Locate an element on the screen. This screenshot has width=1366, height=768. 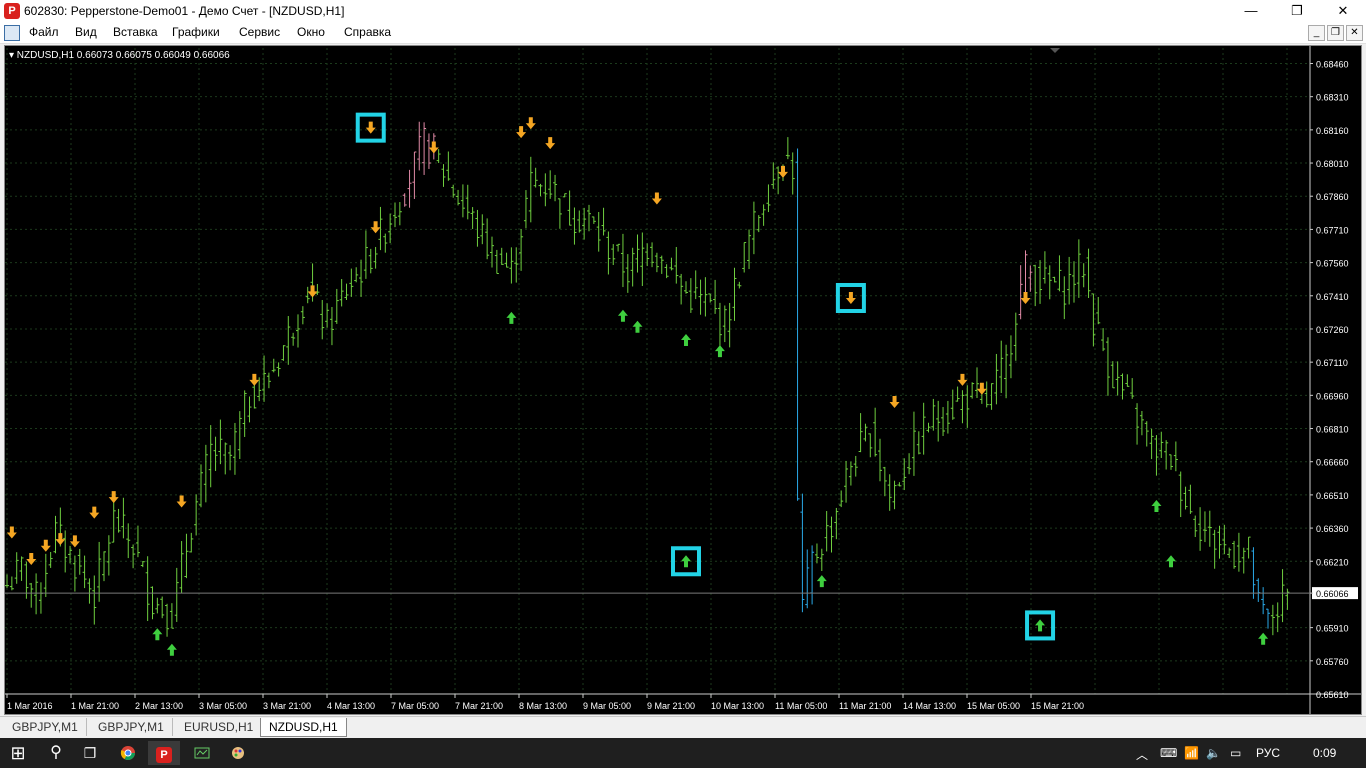
price-tick-label: 0.66360 is located at coordinates (1332, 529).